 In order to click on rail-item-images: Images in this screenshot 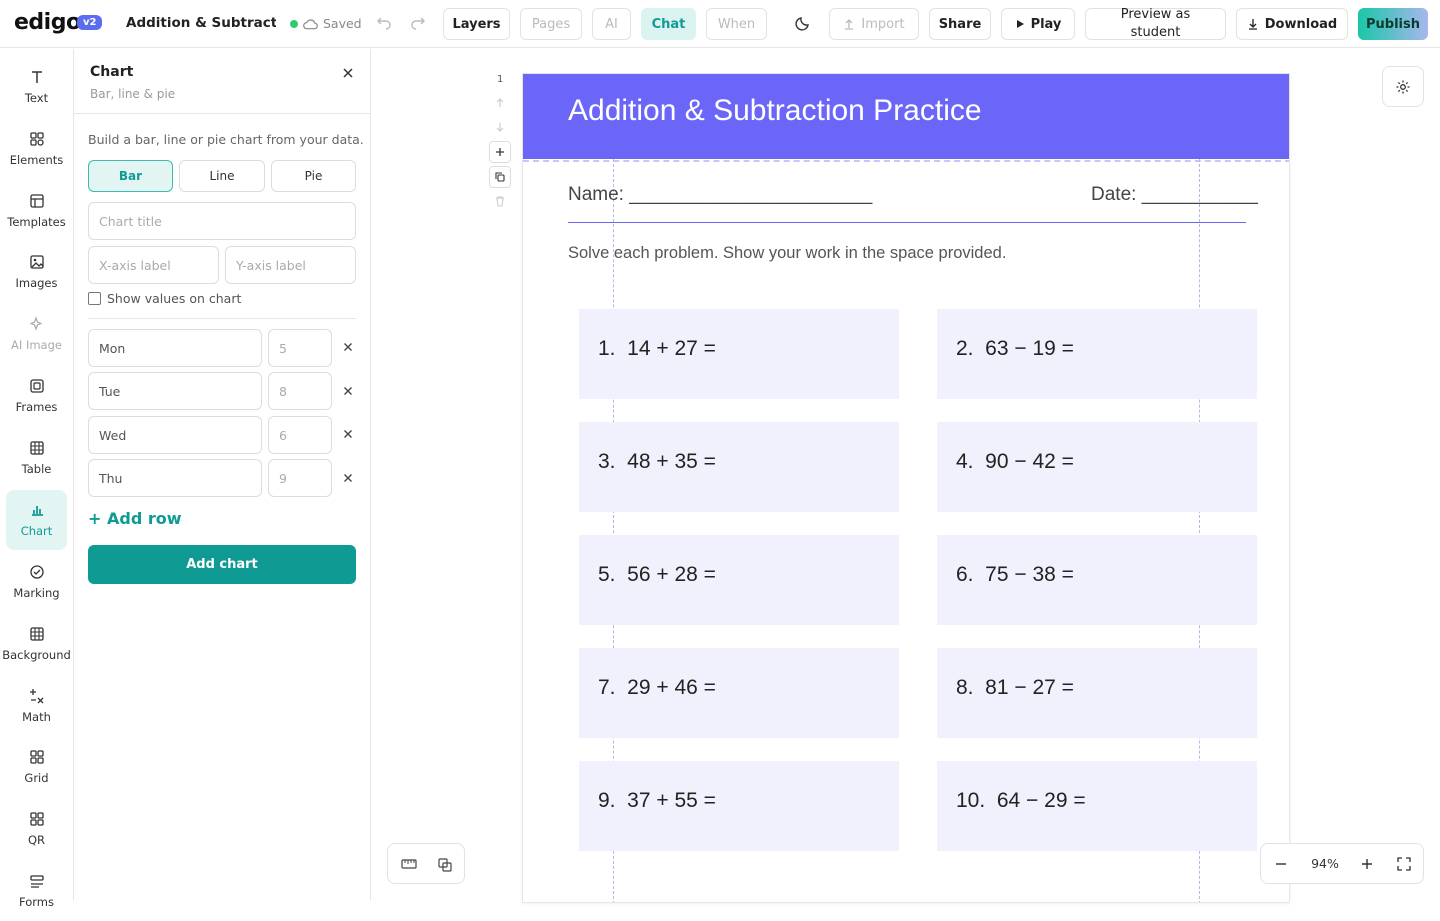, I will do `click(36, 272)`.